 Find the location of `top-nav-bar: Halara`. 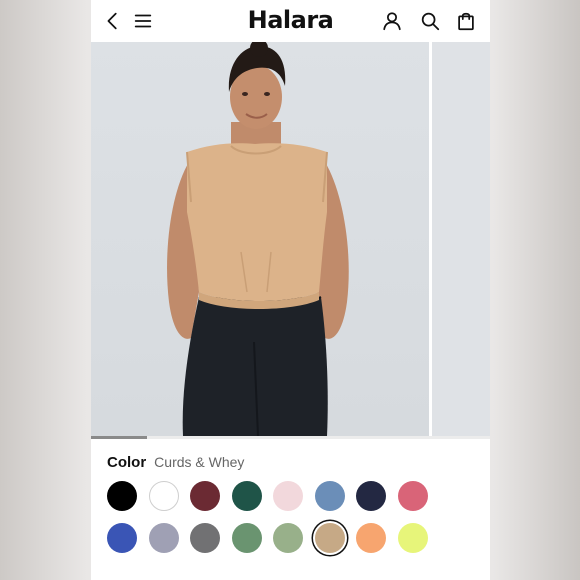

top-nav-bar: Halara is located at coordinates (290, 21).